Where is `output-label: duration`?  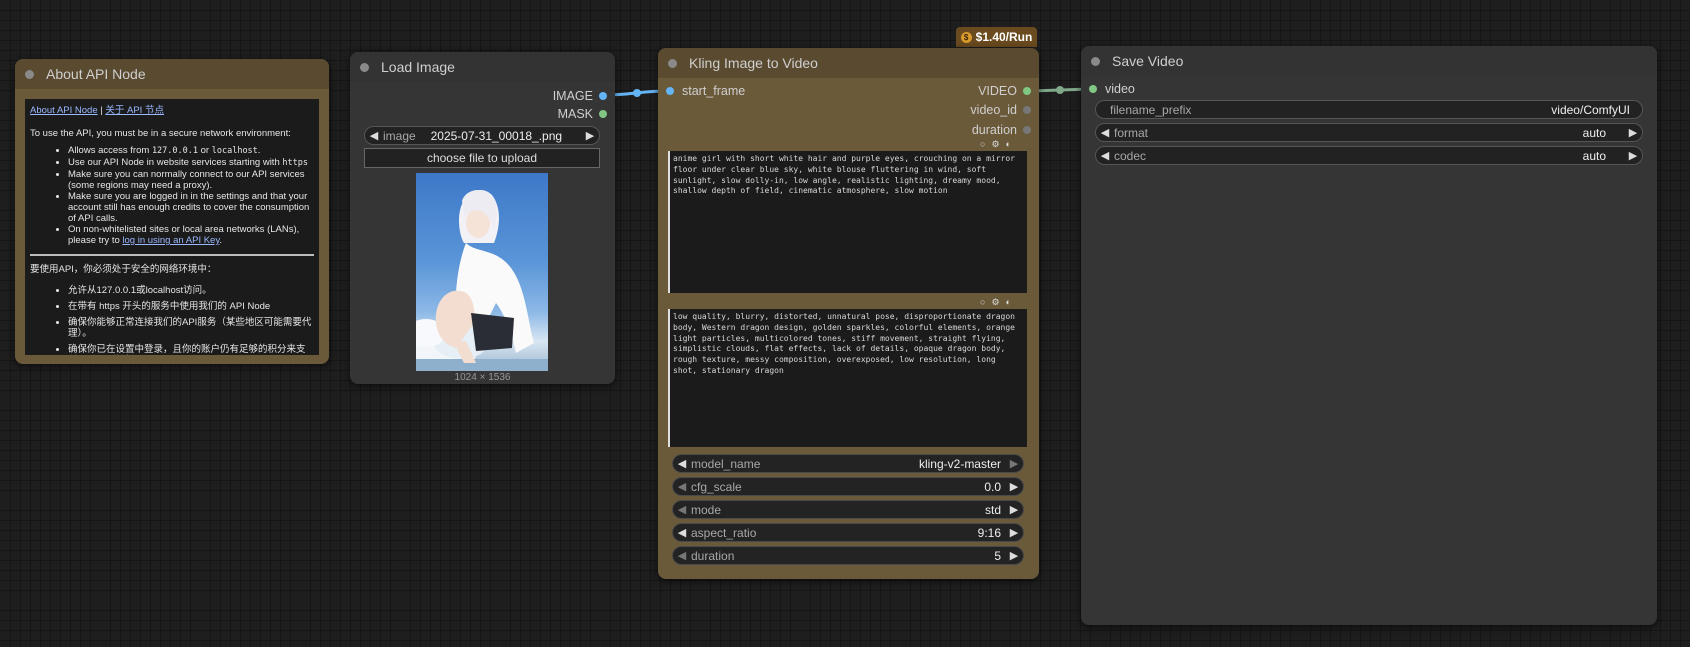 output-label: duration is located at coordinates (994, 130).